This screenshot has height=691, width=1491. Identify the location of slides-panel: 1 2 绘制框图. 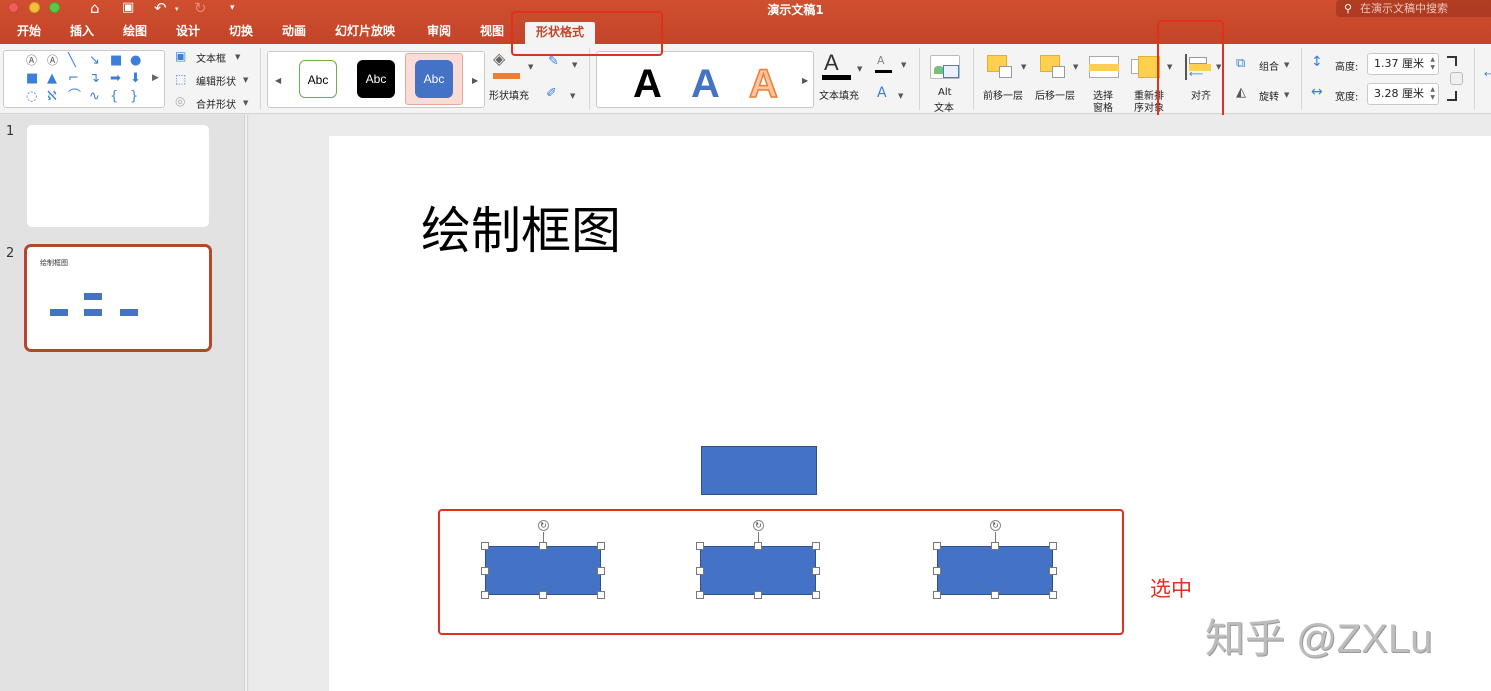
(122, 403).